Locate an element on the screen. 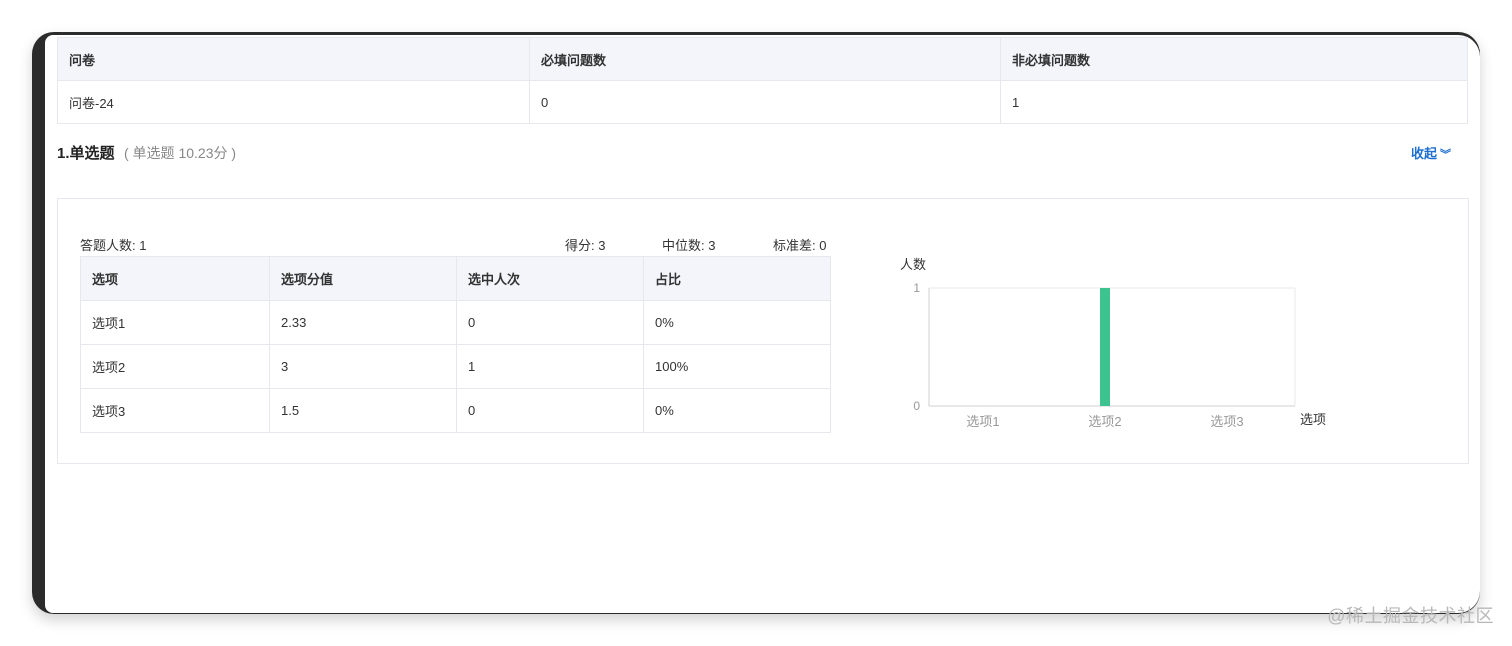  column-header: 非必填问题数 is located at coordinates (1234, 59).